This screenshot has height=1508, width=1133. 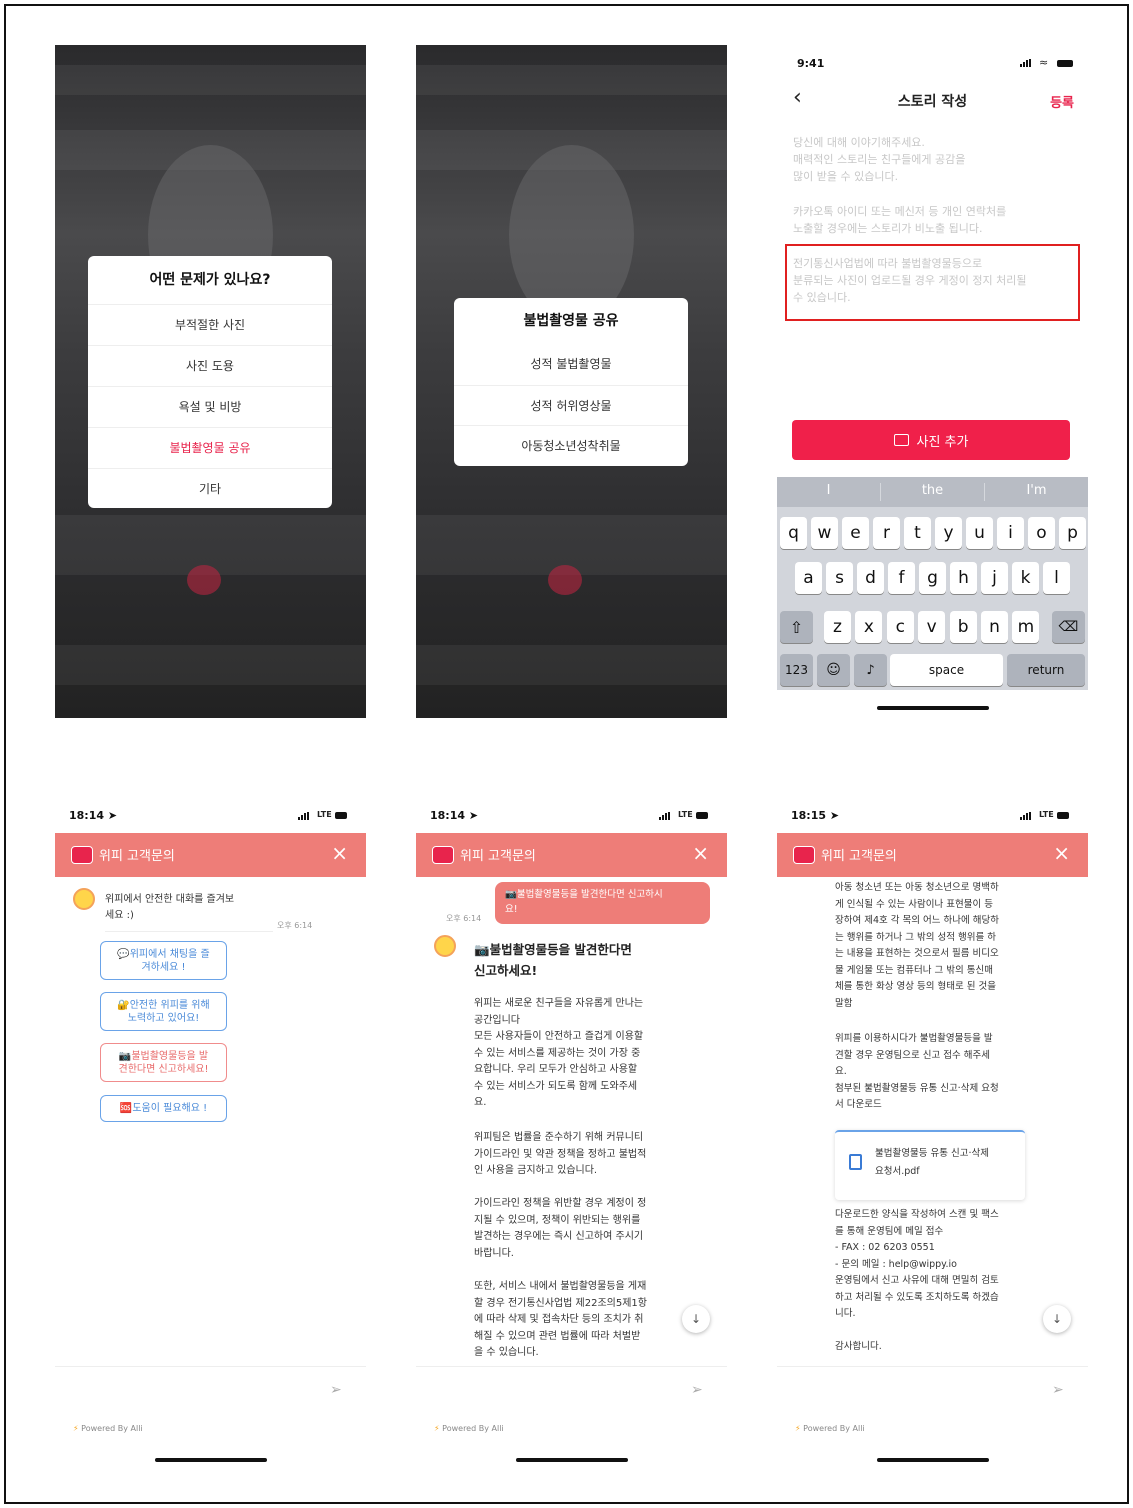 I want to click on key-g: g, so click(x=932, y=578).